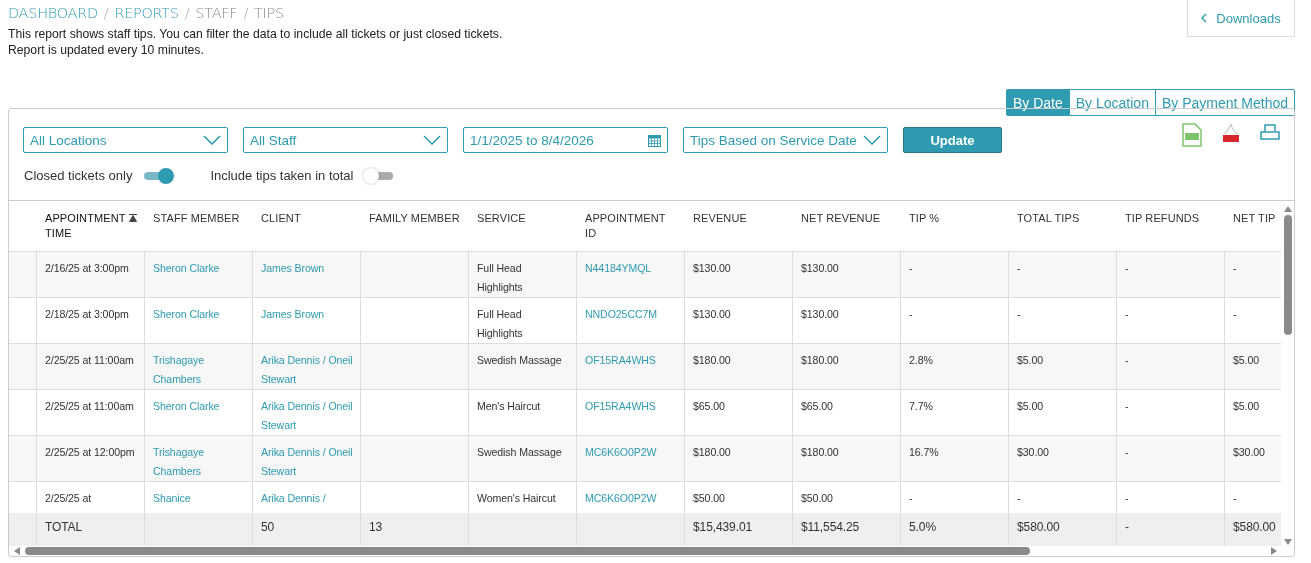 This screenshot has width=1311, height=563. What do you see at coordinates (1192, 135) in the screenshot?
I see `csv-file-icon` at bounding box center [1192, 135].